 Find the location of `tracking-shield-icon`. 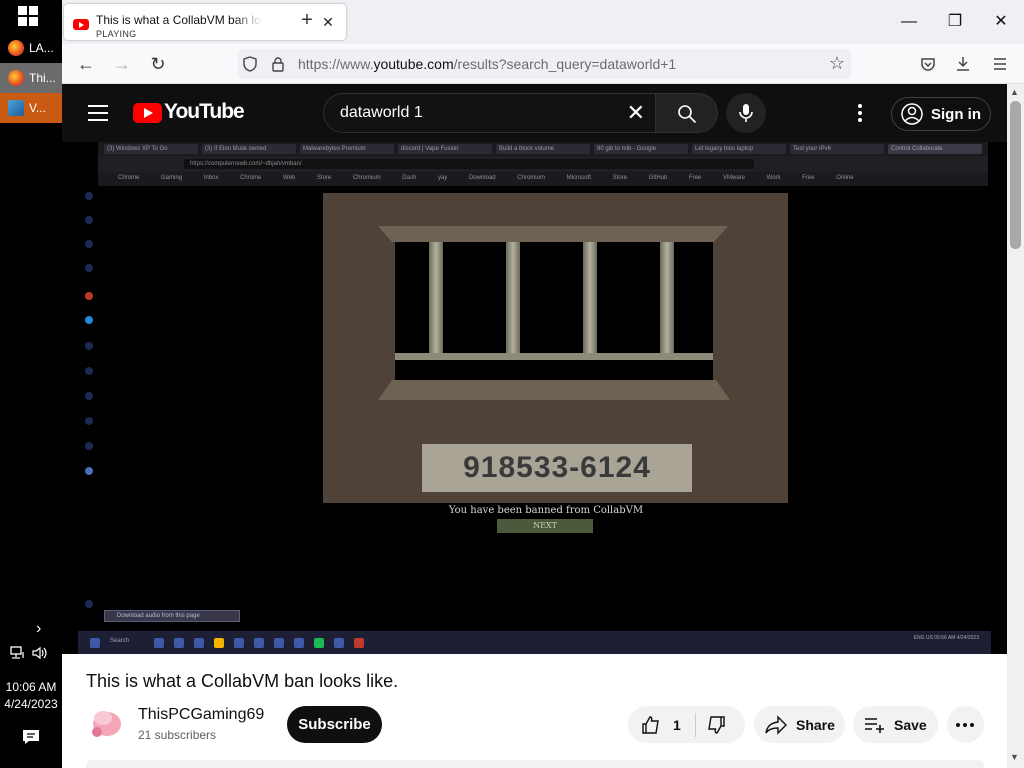

tracking-shield-icon is located at coordinates (250, 64).